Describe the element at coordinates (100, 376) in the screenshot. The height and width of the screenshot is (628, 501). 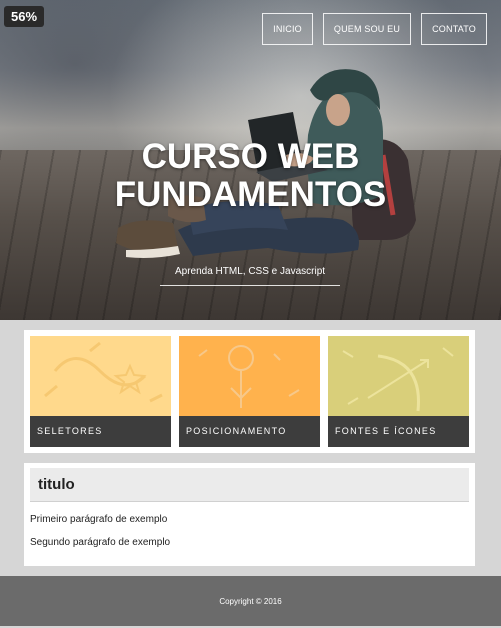
I see `star-icon` at that location.